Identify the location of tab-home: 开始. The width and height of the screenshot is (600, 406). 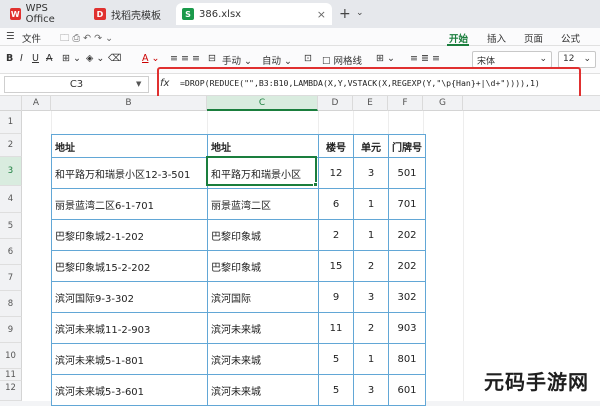
(458, 38).